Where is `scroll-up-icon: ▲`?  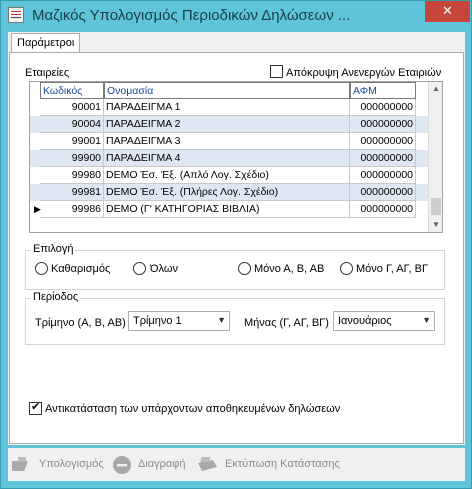
scroll-up-icon: ▲ is located at coordinates (436, 88).